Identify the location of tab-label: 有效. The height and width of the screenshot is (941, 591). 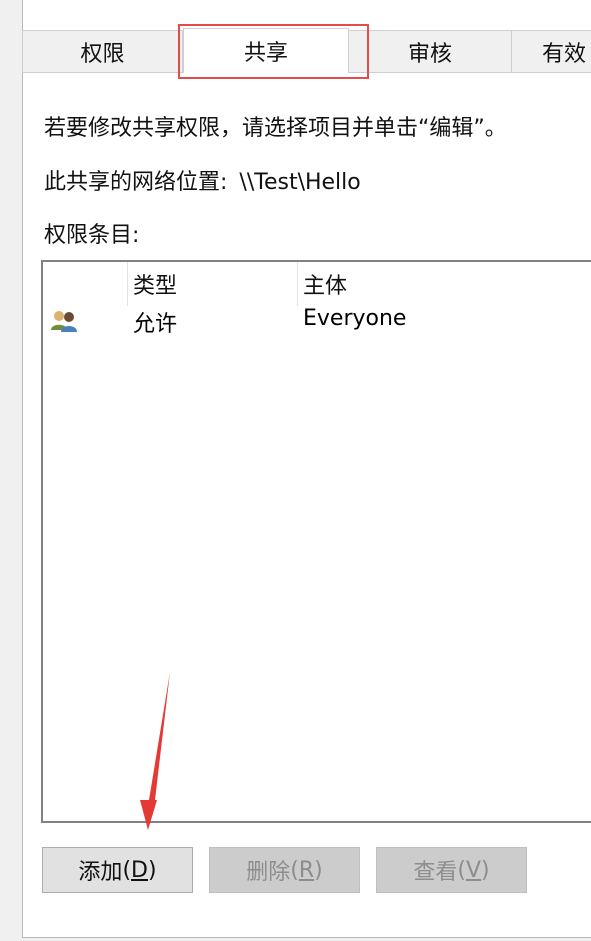
(564, 54).